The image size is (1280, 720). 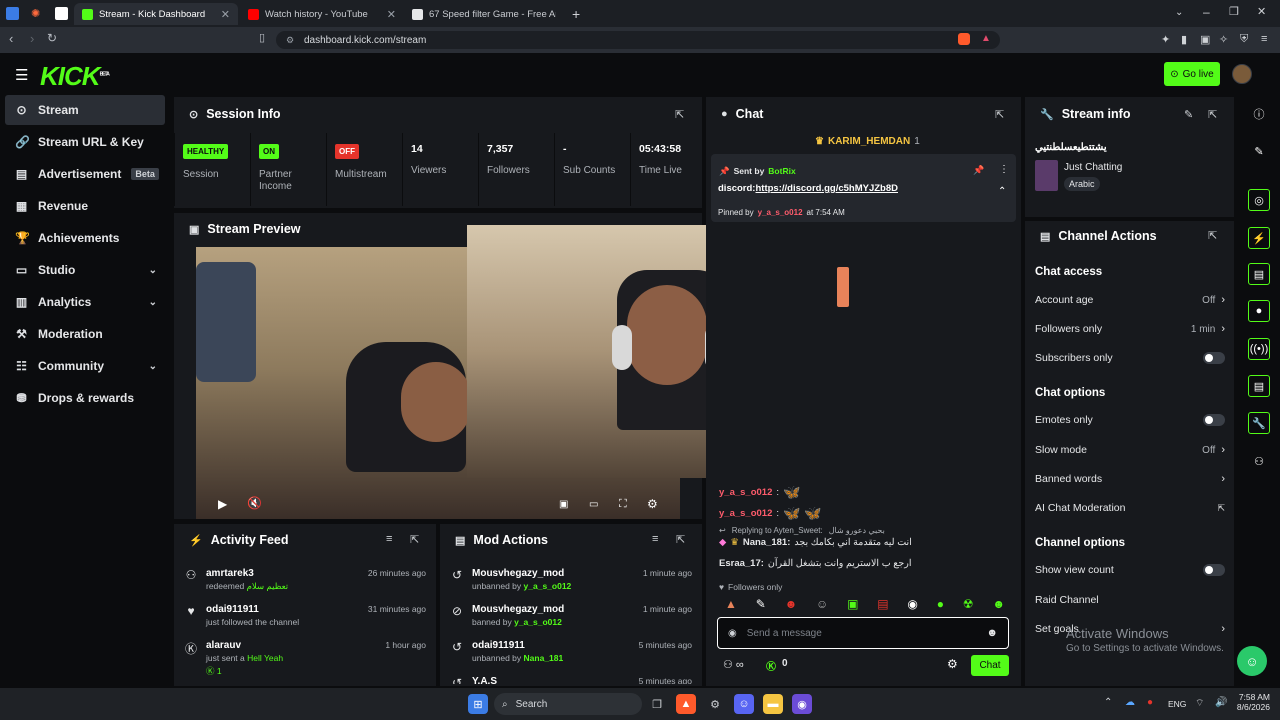 I want to click on mod-by: Nana_181, so click(x=544, y=658).